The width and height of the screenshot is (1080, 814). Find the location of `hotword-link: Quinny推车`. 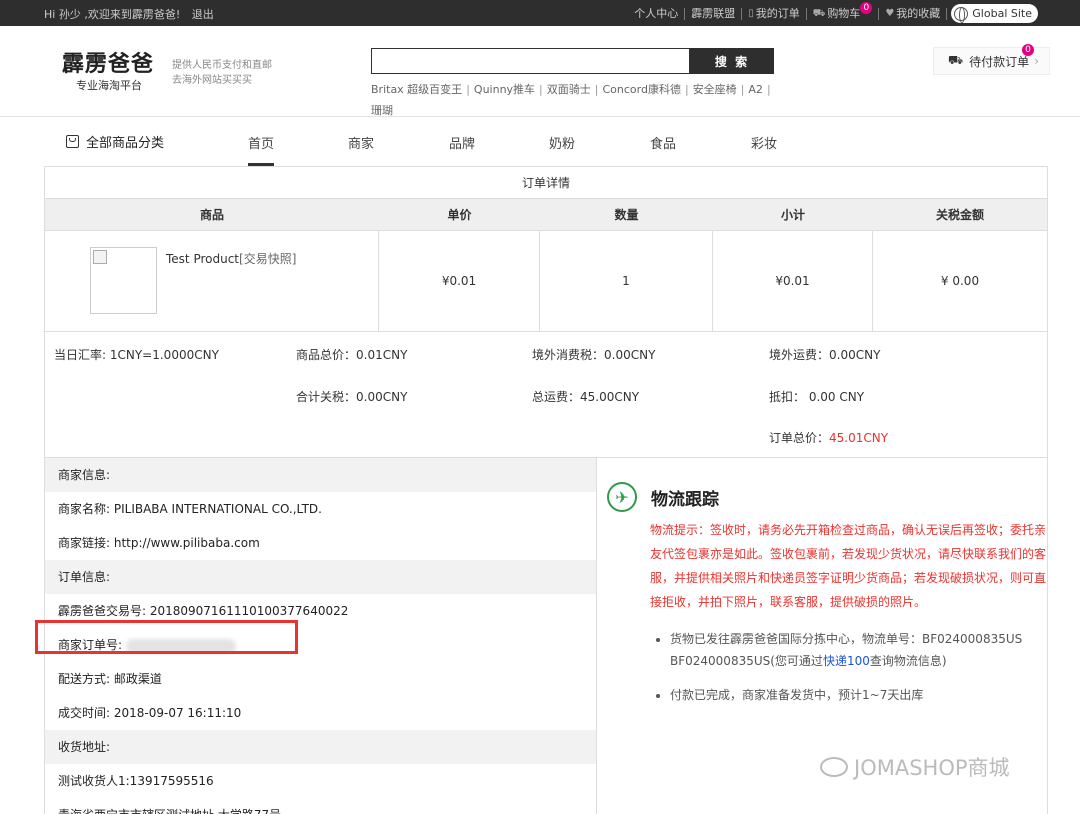

hotword-link: Quinny推车 is located at coordinates (504, 89).